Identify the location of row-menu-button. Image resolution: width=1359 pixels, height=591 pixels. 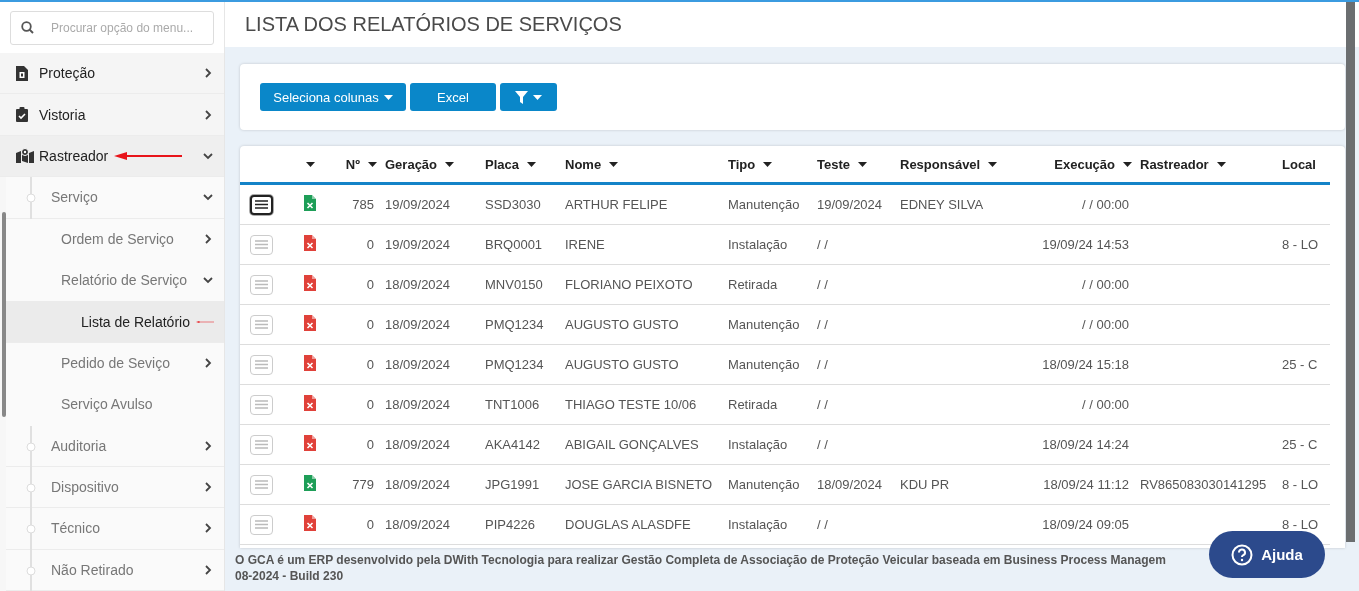
(261, 204).